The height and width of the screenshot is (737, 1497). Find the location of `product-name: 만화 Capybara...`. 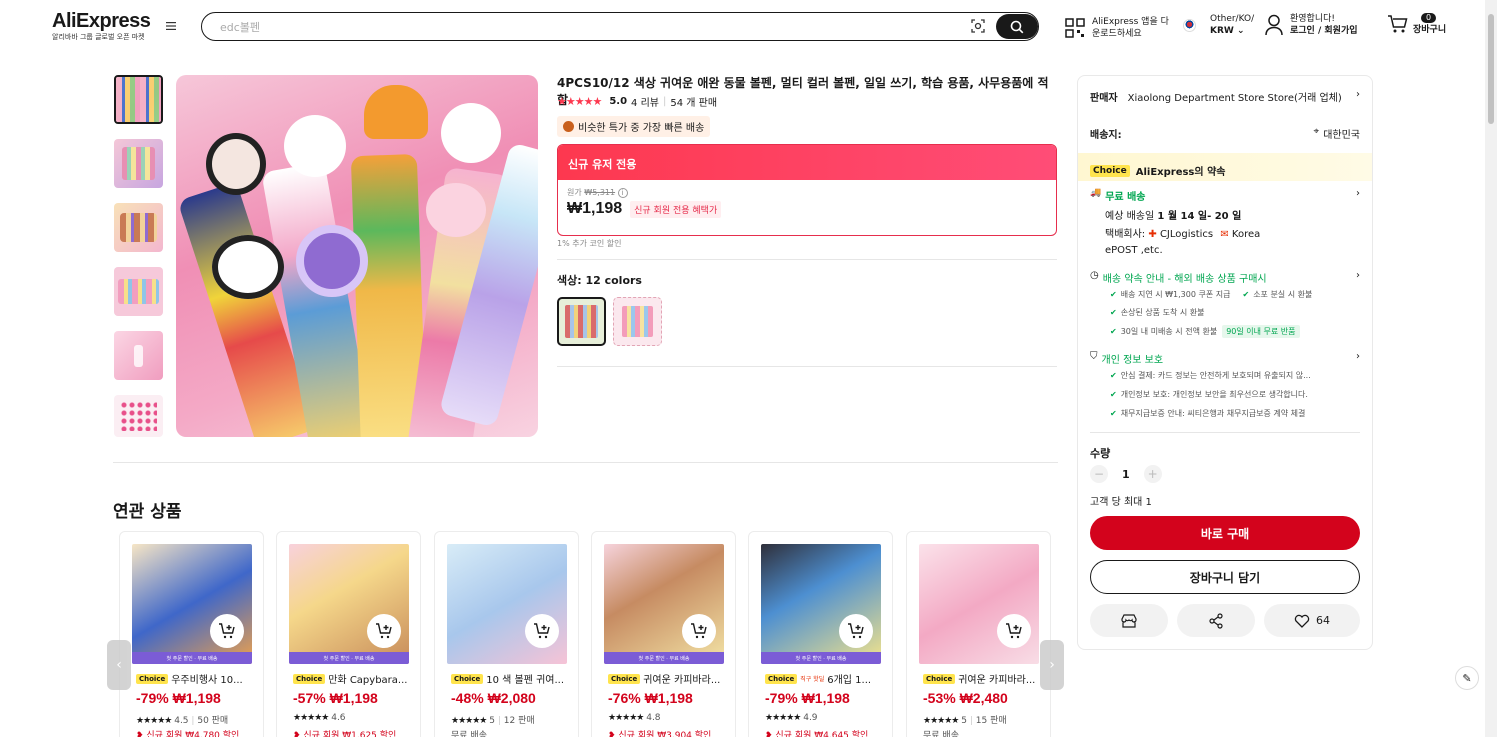

product-name: 만화 Capybara... is located at coordinates (368, 680).